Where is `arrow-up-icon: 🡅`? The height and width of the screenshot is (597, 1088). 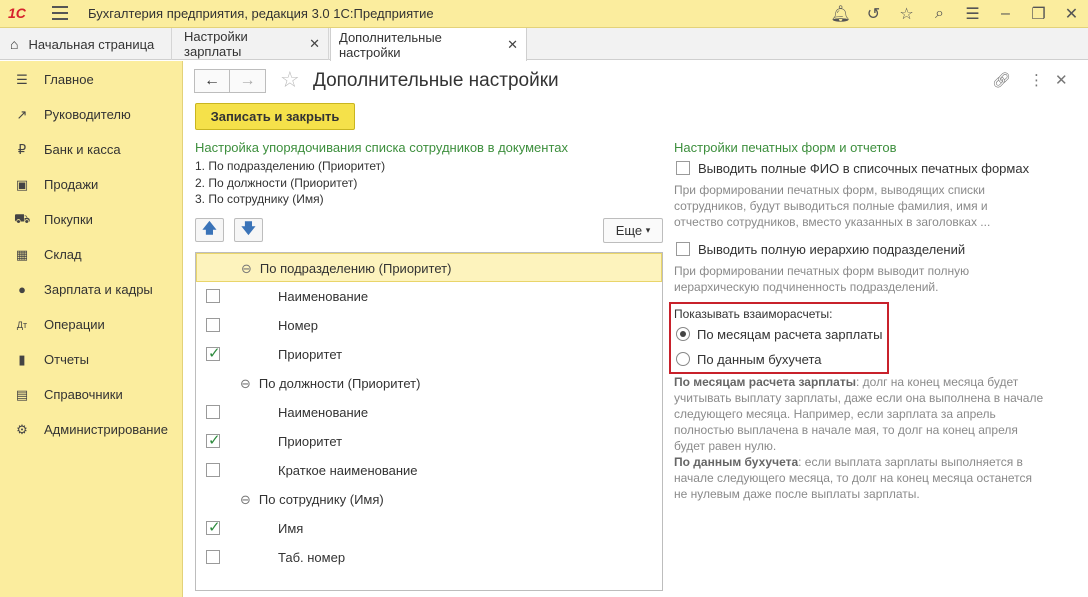
arrow-up-icon: 🡅 is located at coordinates (209, 228).